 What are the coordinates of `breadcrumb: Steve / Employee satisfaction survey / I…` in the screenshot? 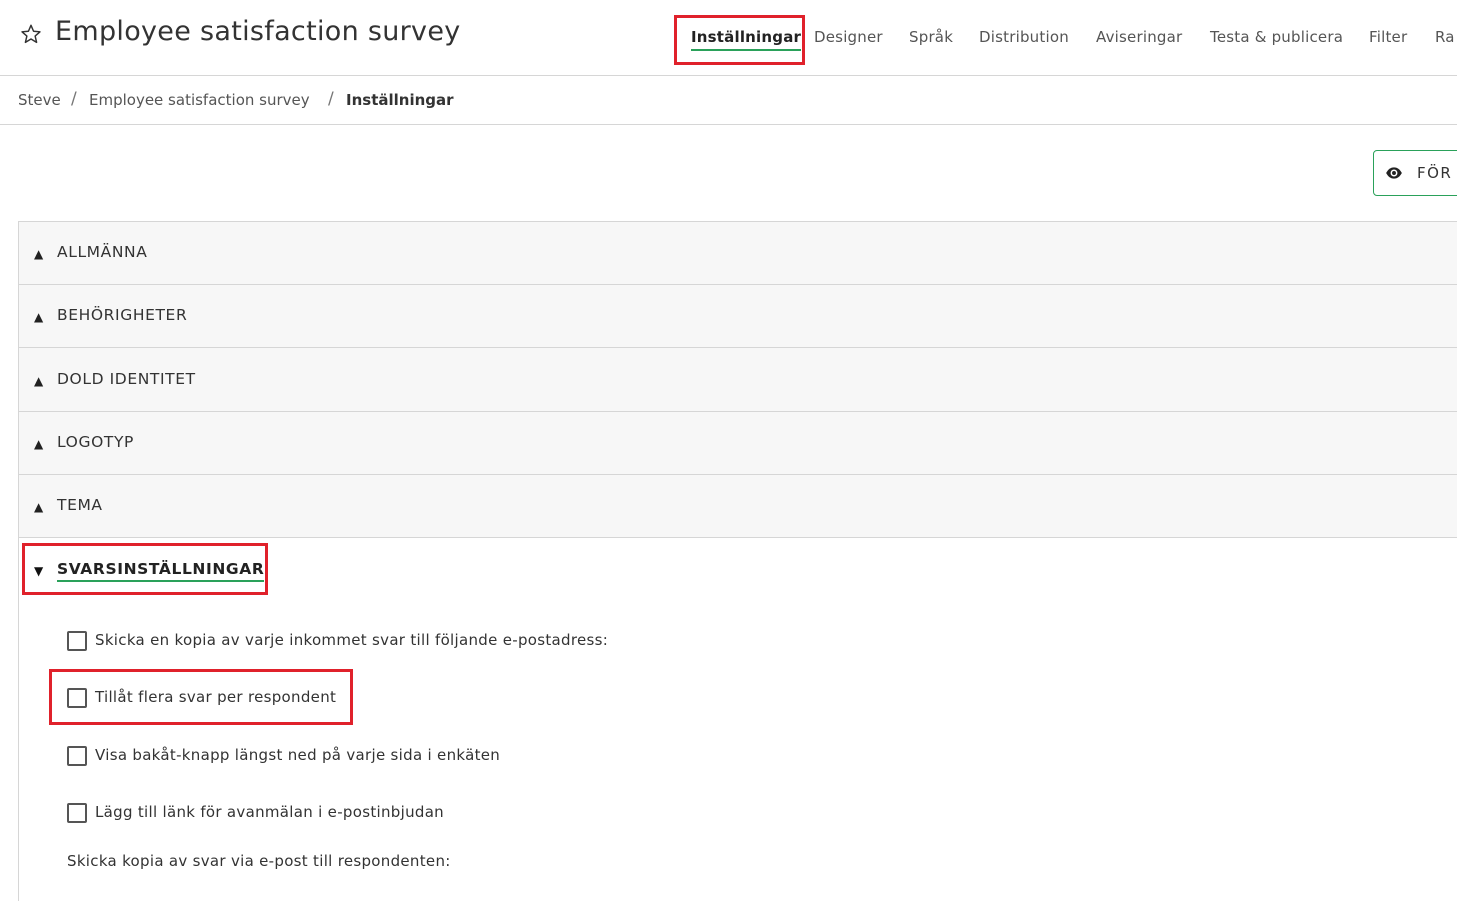 It's located at (728, 100).